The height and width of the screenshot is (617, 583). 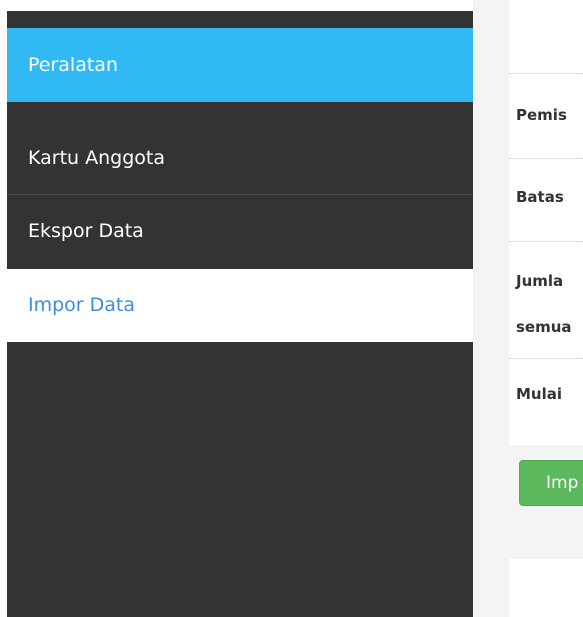 I want to click on form-row-label: Batas, so click(x=540, y=197).